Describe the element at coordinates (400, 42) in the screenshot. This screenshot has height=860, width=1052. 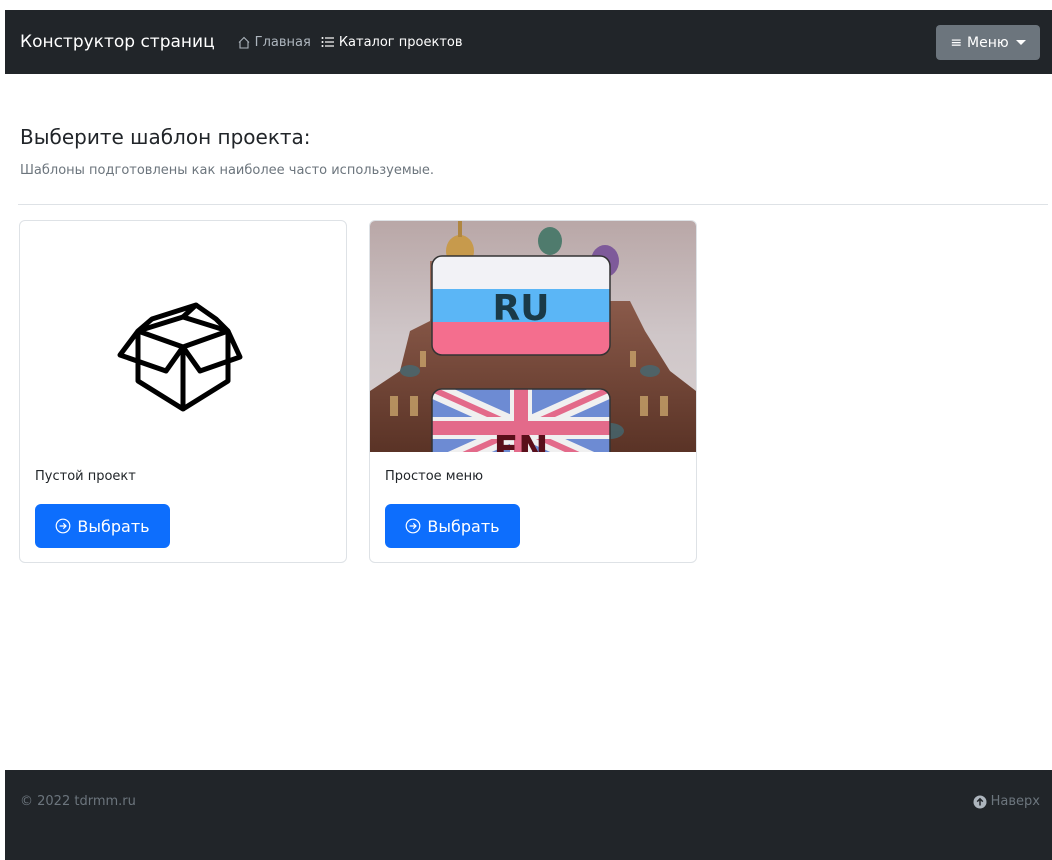
I see `nav-link-catalog-label: Каталог проектов` at that location.